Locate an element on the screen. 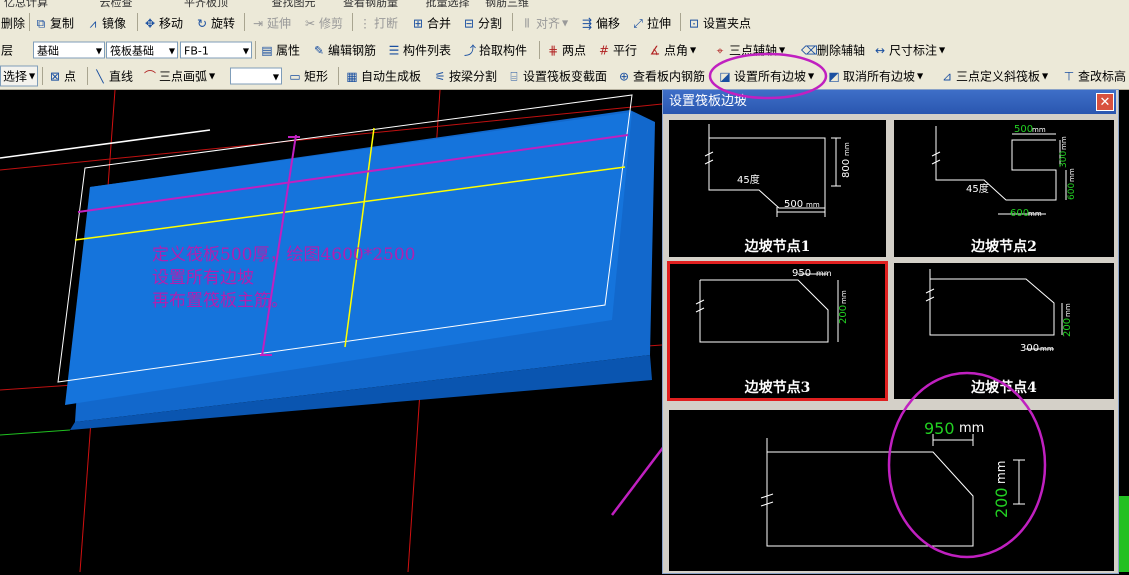 This screenshot has width=1129, height=575. align-button: ⫴ 对齐 ▼ is located at coordinates (544, 23).